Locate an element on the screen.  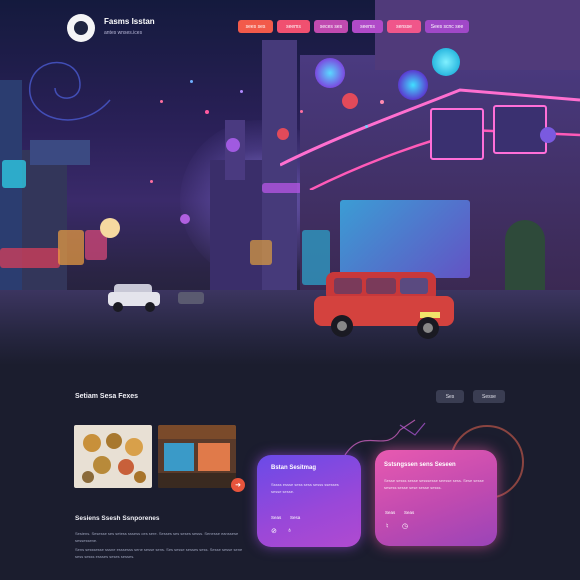
nav-item-1: sees ses is located at coordinates (255, 26).